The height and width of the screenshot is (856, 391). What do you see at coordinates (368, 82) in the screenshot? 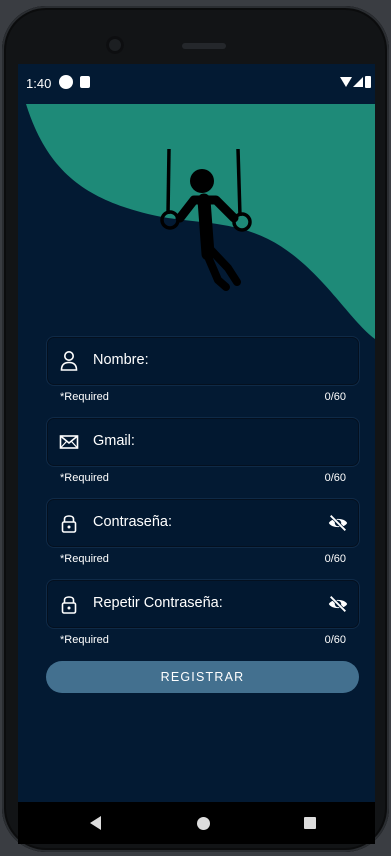
I see `battery-icon` at bounding box center [368, 82].